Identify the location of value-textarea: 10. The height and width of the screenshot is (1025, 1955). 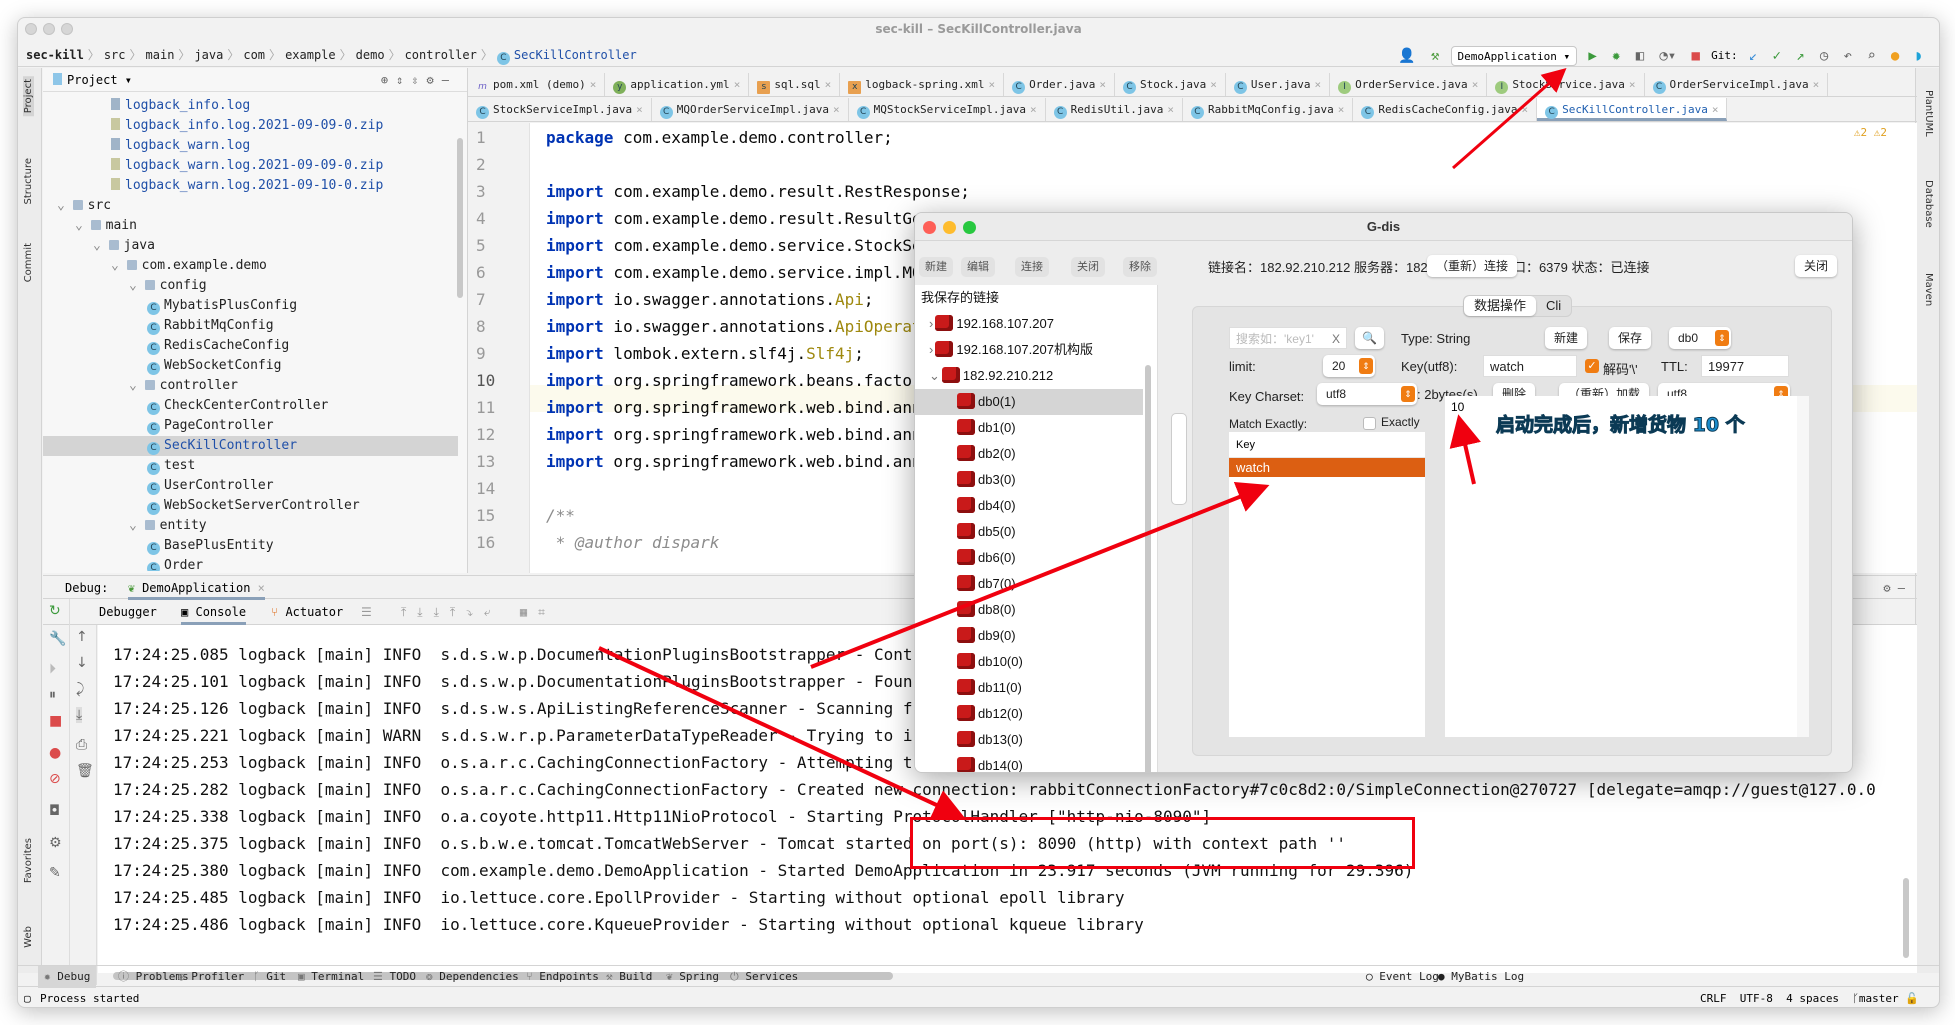
(1627, 566).